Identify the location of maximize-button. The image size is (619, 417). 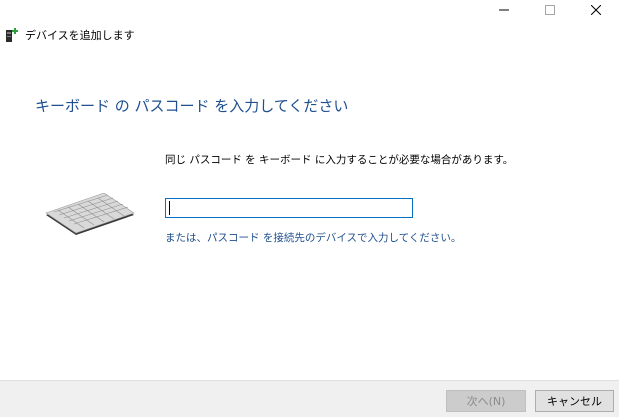
(550, 10).